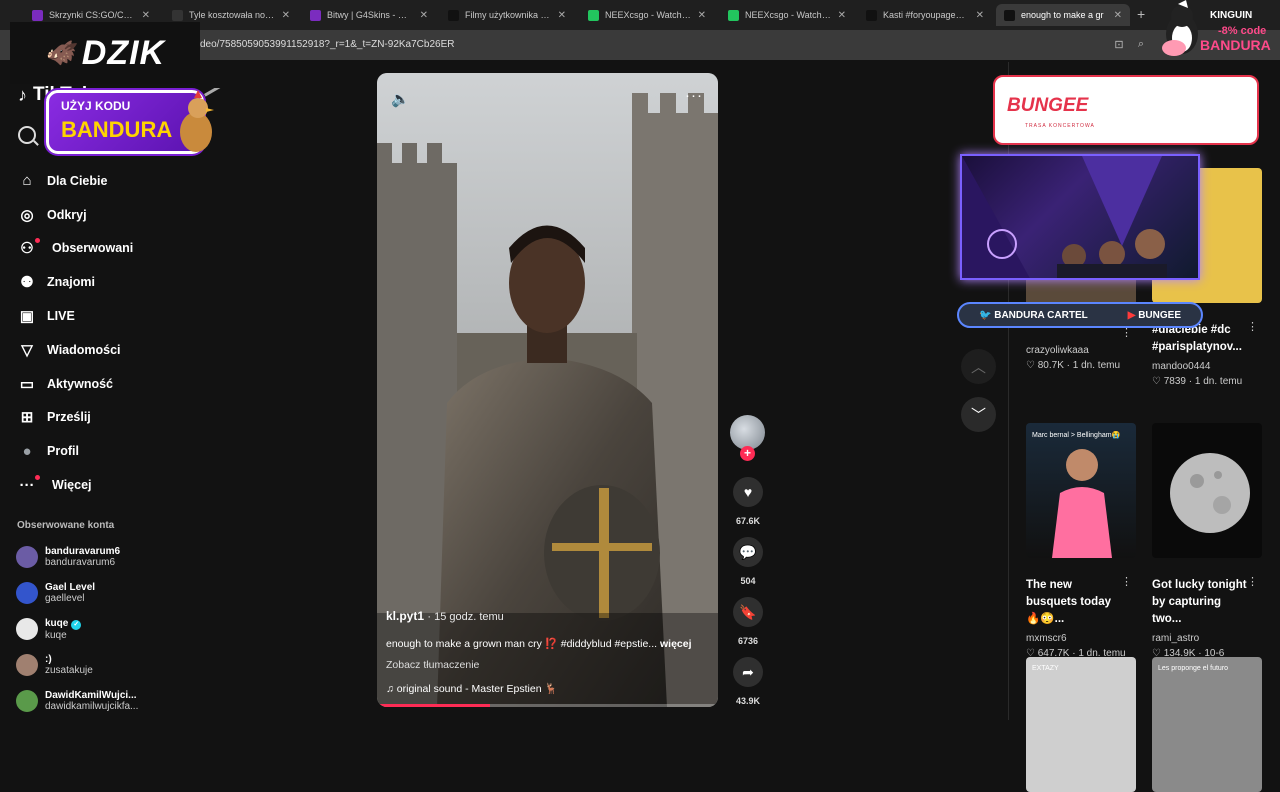  I want to click on card-likes: 7839, so click(1174, 381).